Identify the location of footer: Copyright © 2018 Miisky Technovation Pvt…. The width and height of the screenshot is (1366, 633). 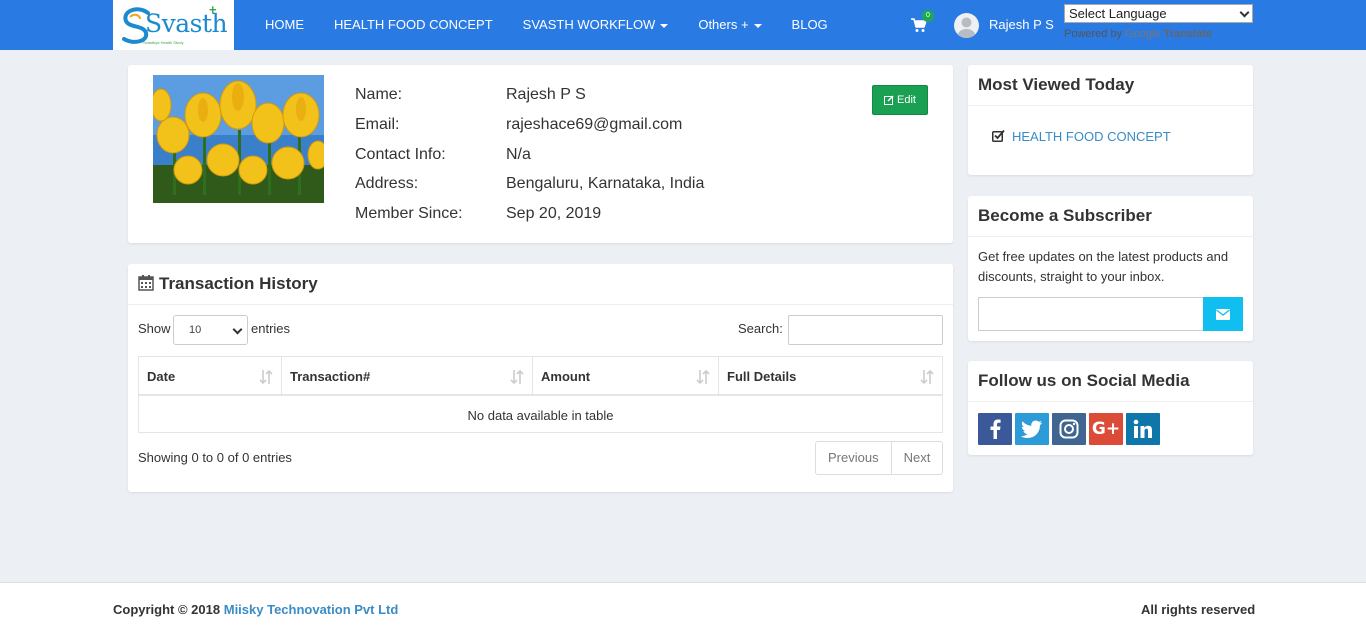
(683, 607).